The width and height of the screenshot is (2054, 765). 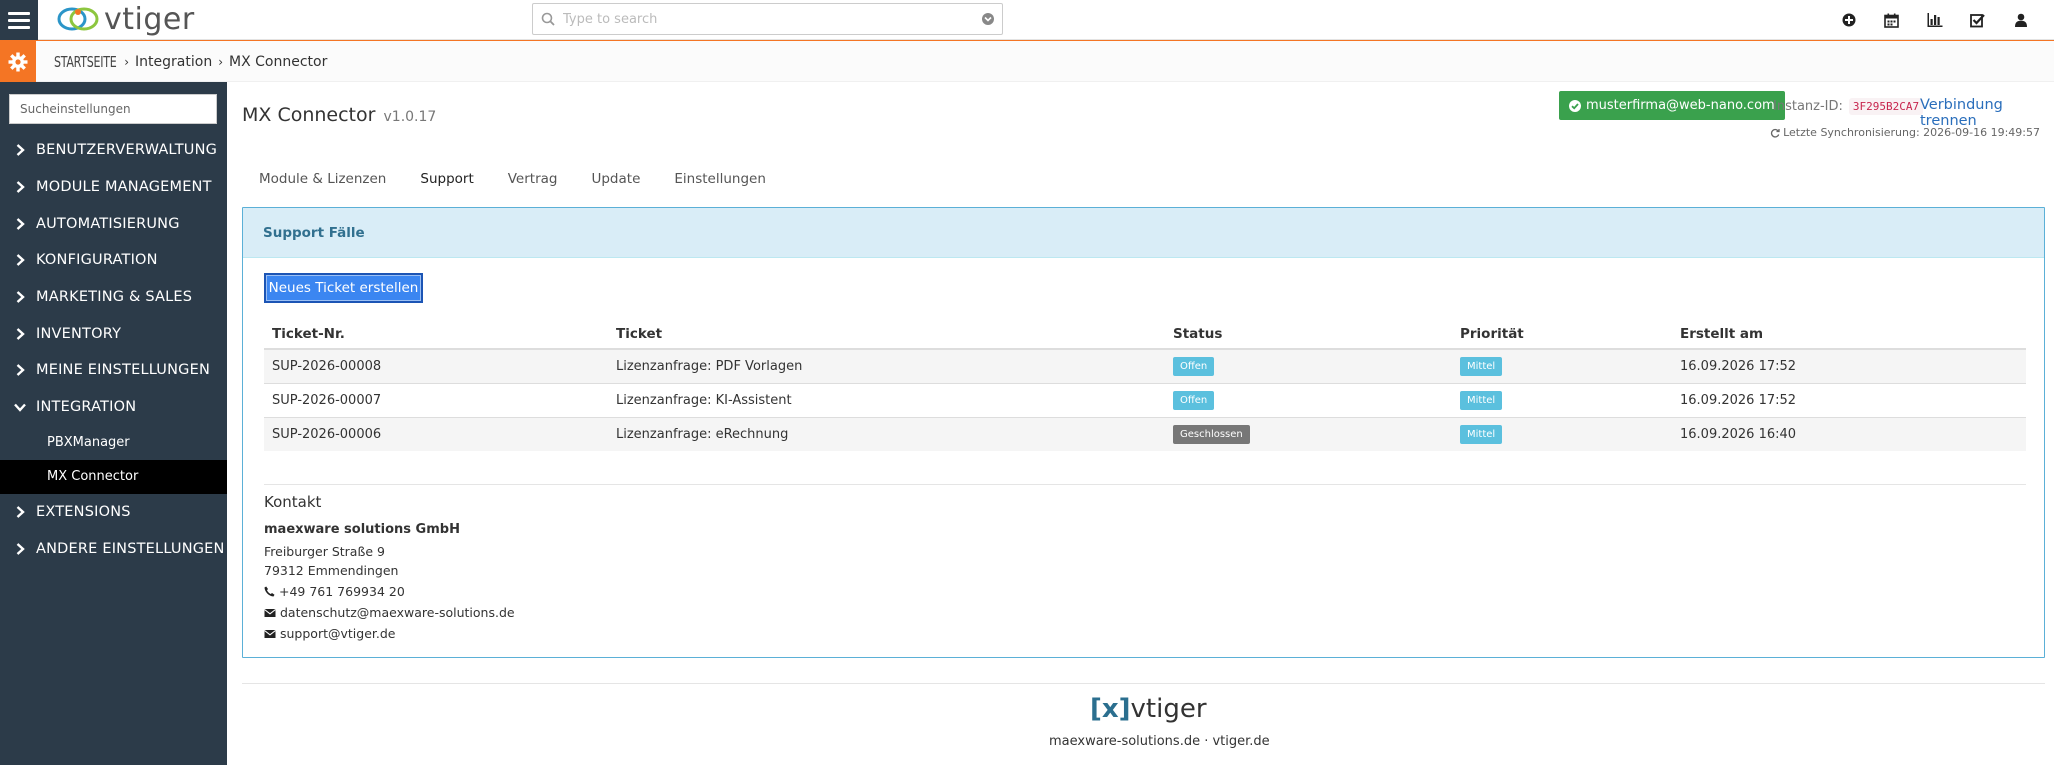 I want to click on sidebar-item-marketing-sales: MARKETING & SALES, so click(x=113, y=297).